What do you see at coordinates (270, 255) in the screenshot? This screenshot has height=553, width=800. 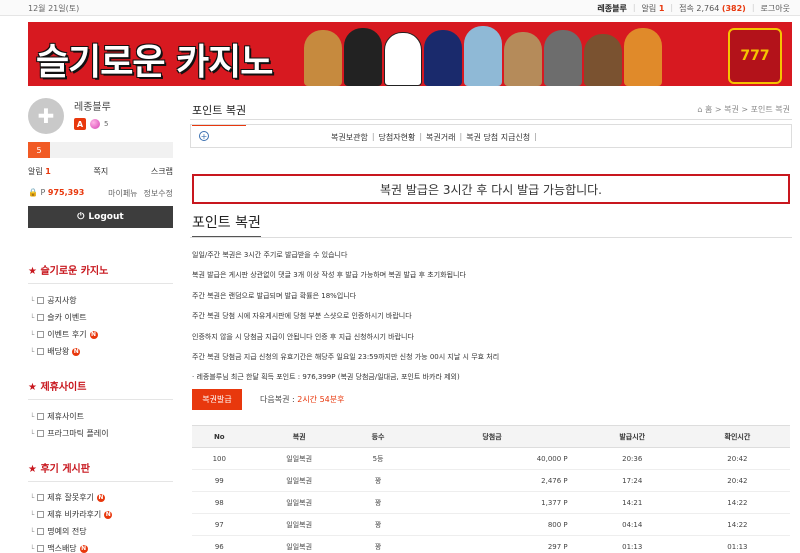 I see `info-line: 일일/주간 복권은 3시간 주기로 발급받을 수 있습니다` at bounding box center [270, 255].